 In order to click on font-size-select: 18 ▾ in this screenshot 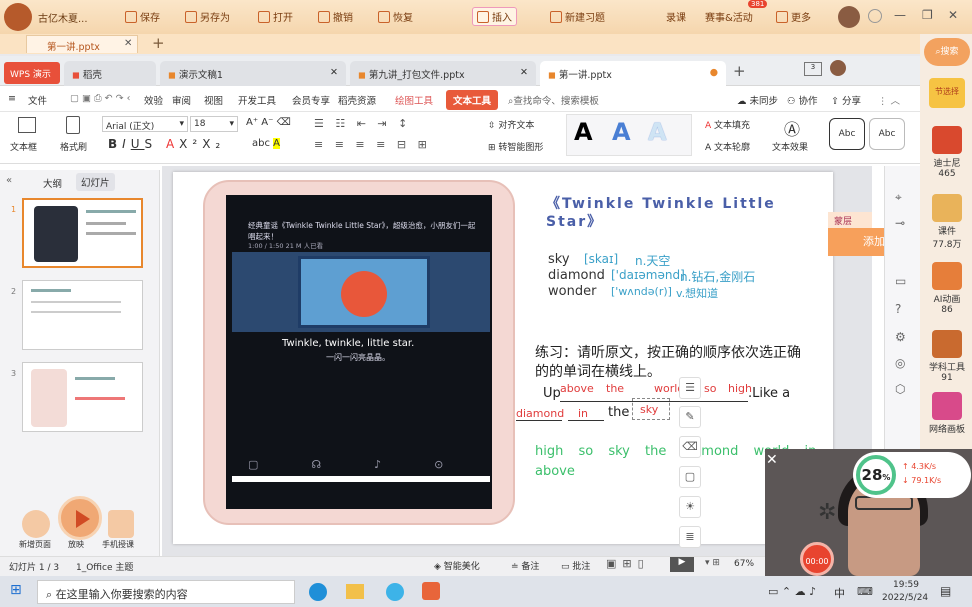, I will do `click(214, 124)`.